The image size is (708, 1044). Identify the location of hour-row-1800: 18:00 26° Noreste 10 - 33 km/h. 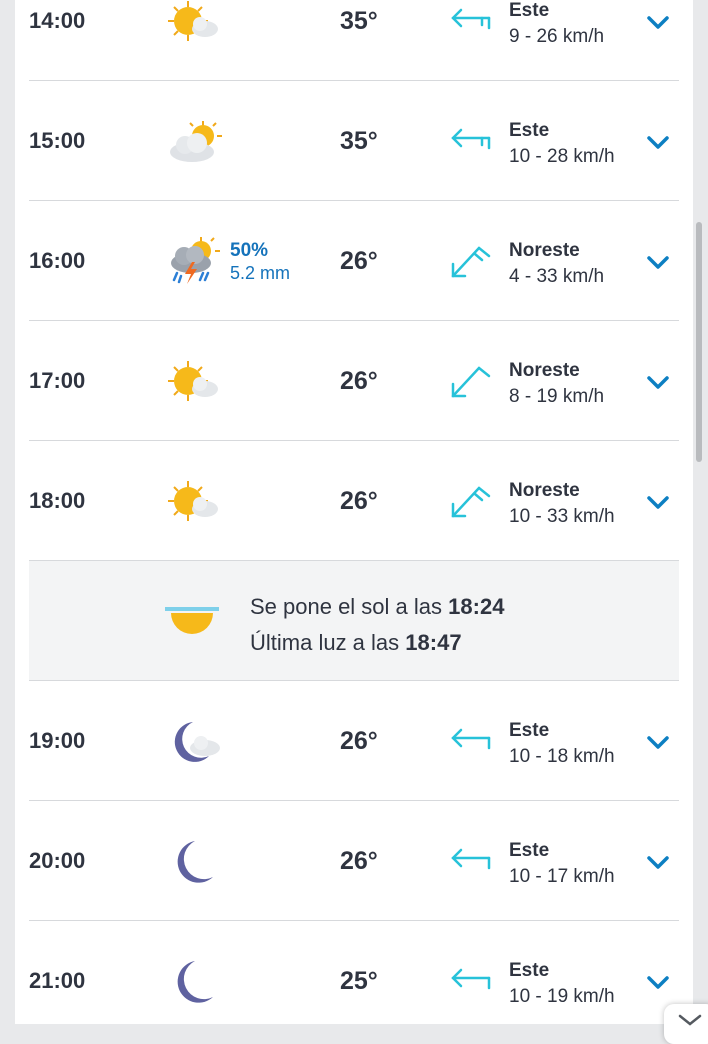
(354, 501).